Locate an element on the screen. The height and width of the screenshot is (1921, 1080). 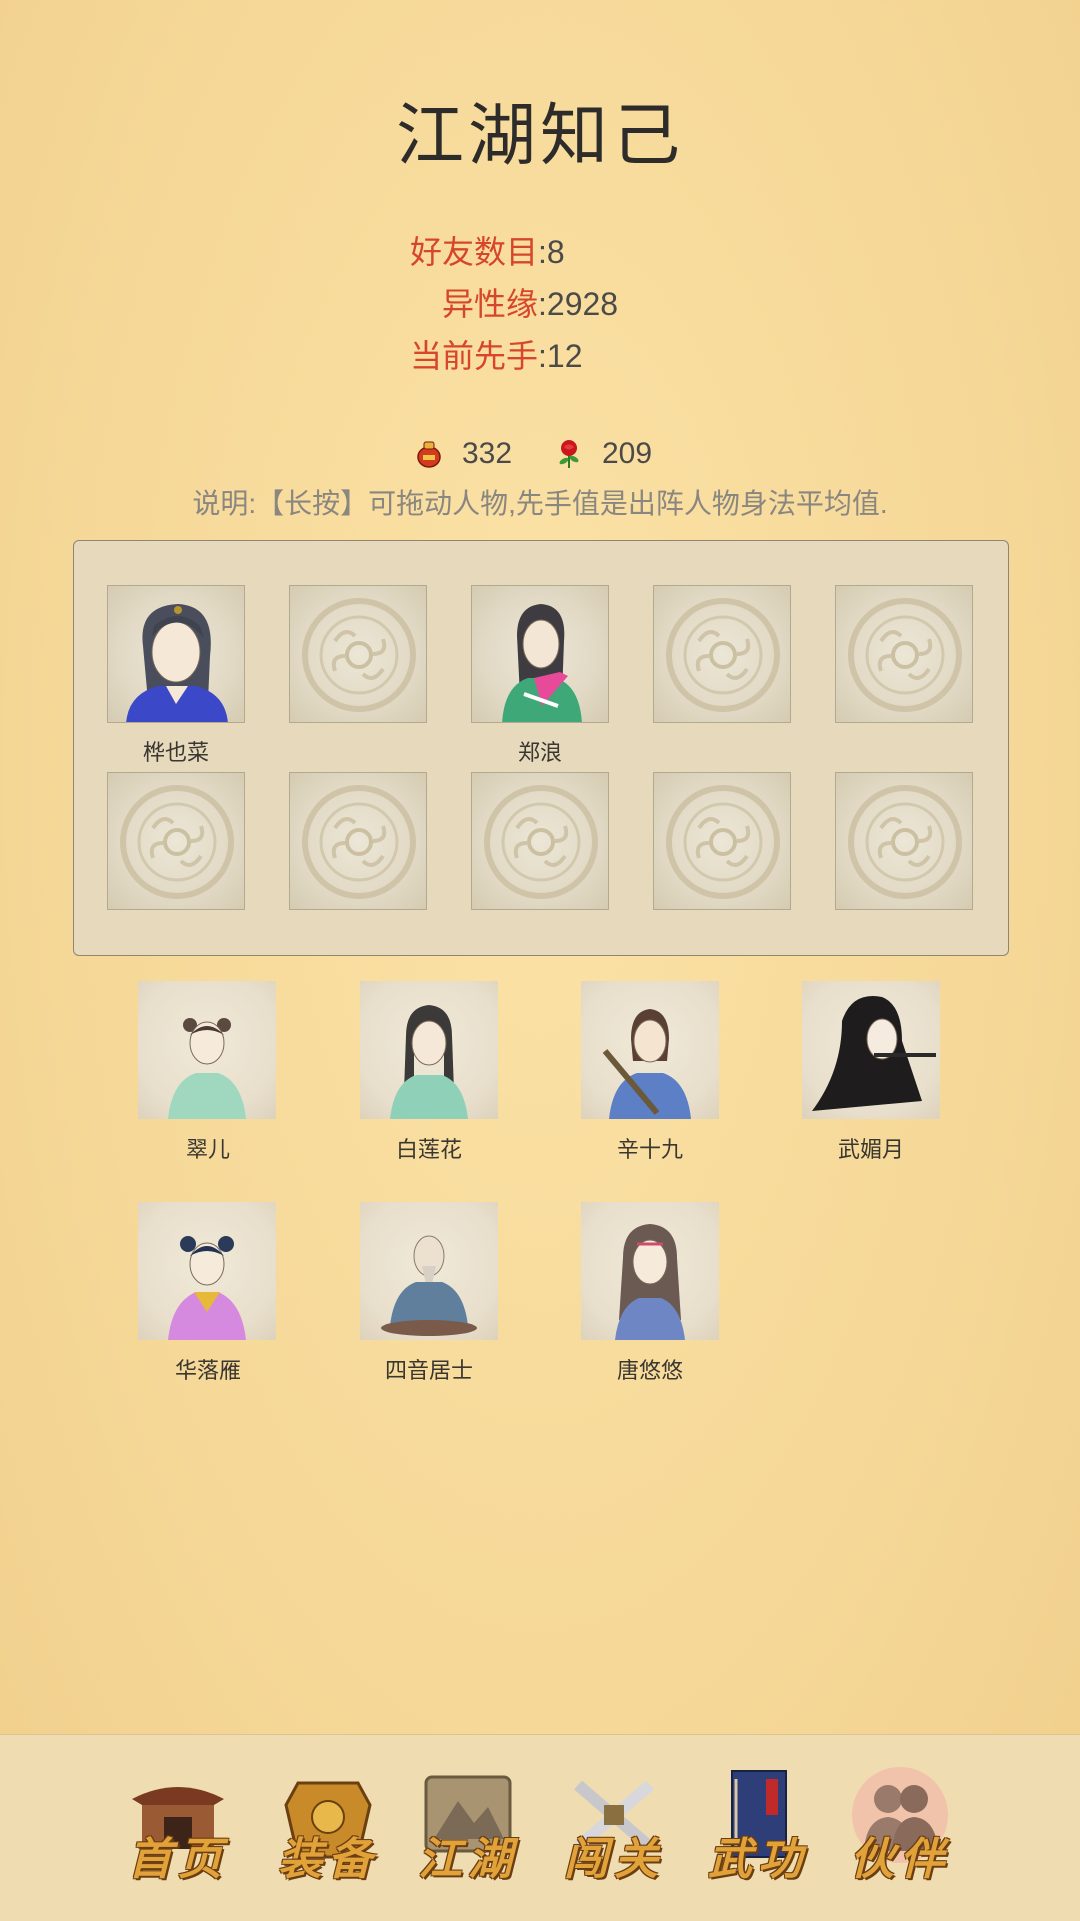
bottom-navigation: 首页 装备 江湖 闯关 武功 伙伴 is located at coordinates (540, 1827).